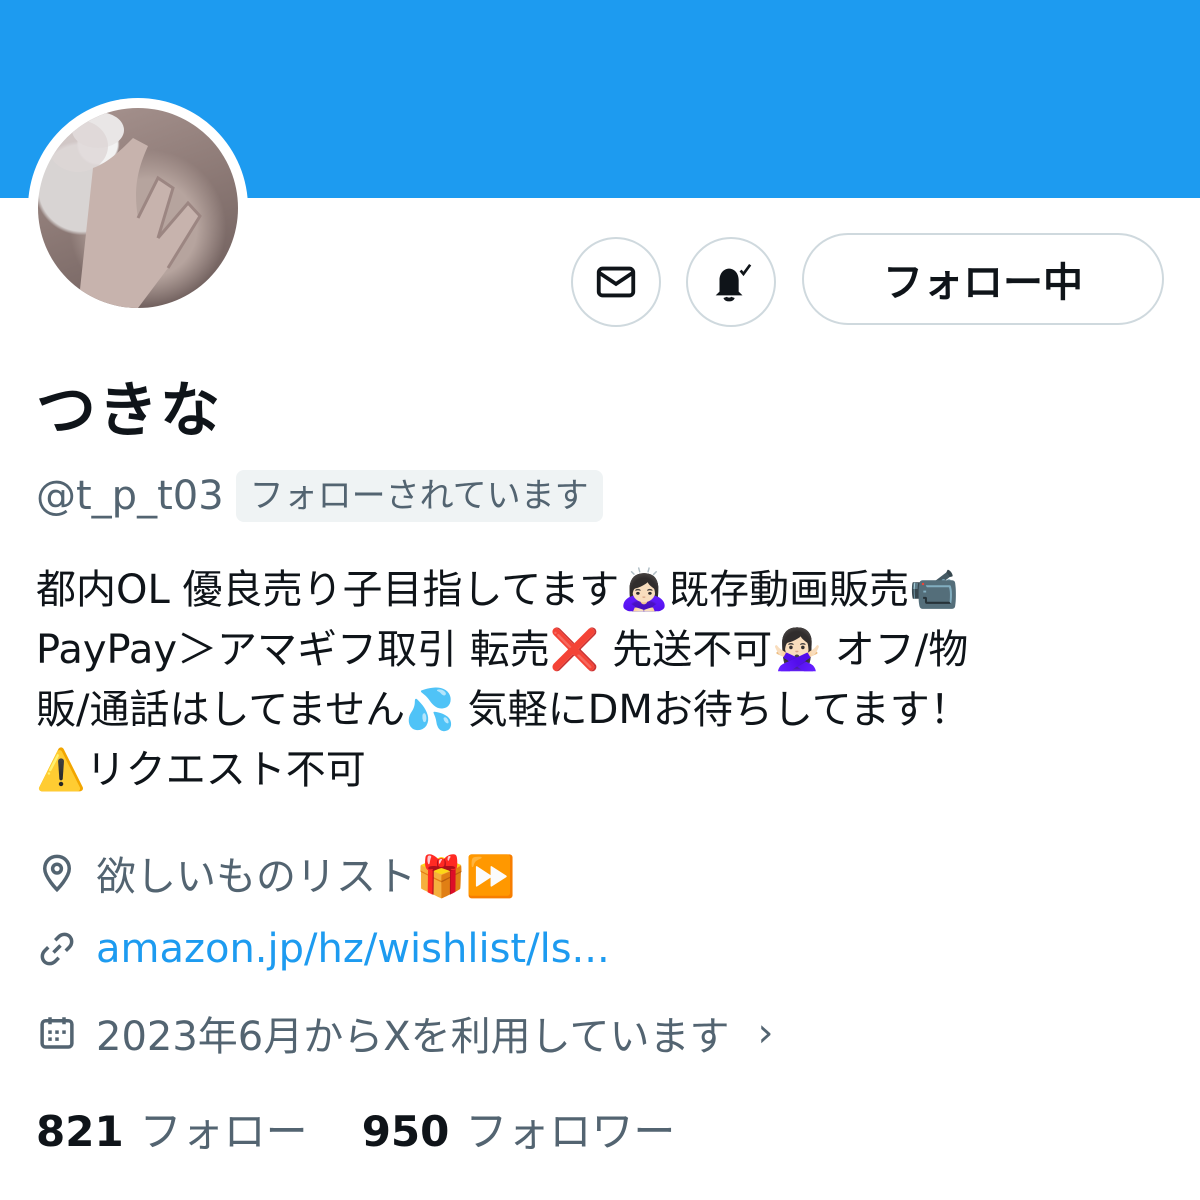  I want to click on followers-stat: 950 フォロワー, so click(519, 1128).